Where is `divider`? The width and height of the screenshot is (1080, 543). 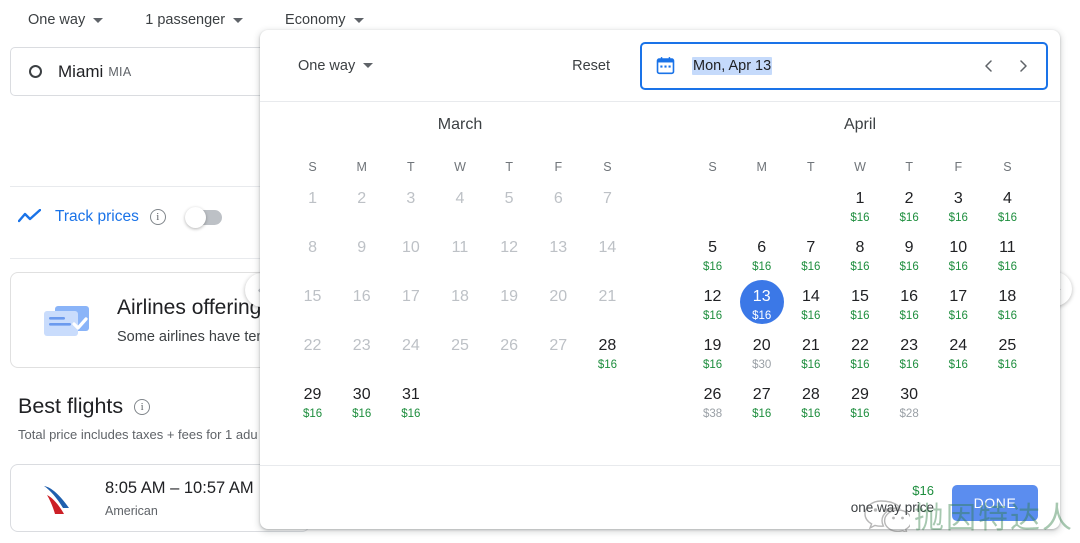
divider is located at coordinates (150, 186).